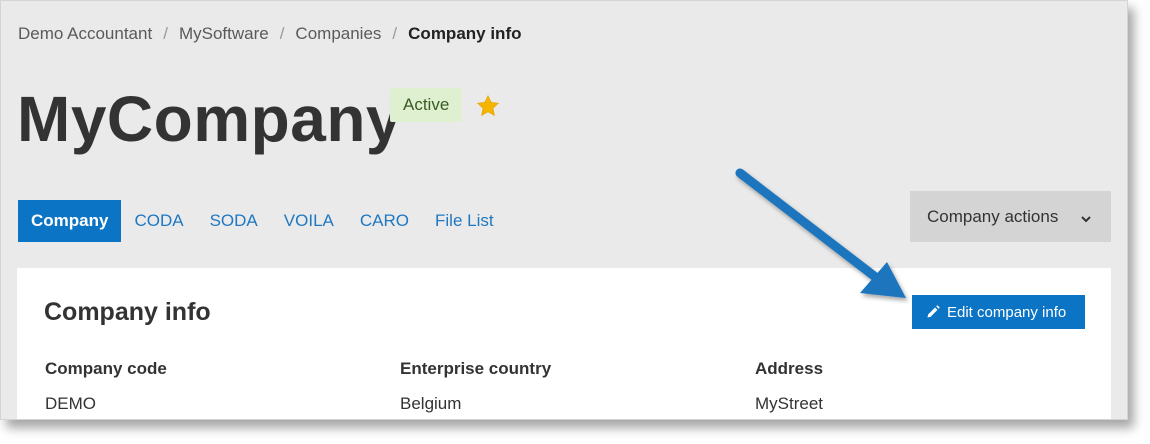 The width and height of the screenshot is (1150, 444). What do you see at coordinates (933, 312) in the screenshot?
I see `pencil-icon` at bounding box center [933, 312].